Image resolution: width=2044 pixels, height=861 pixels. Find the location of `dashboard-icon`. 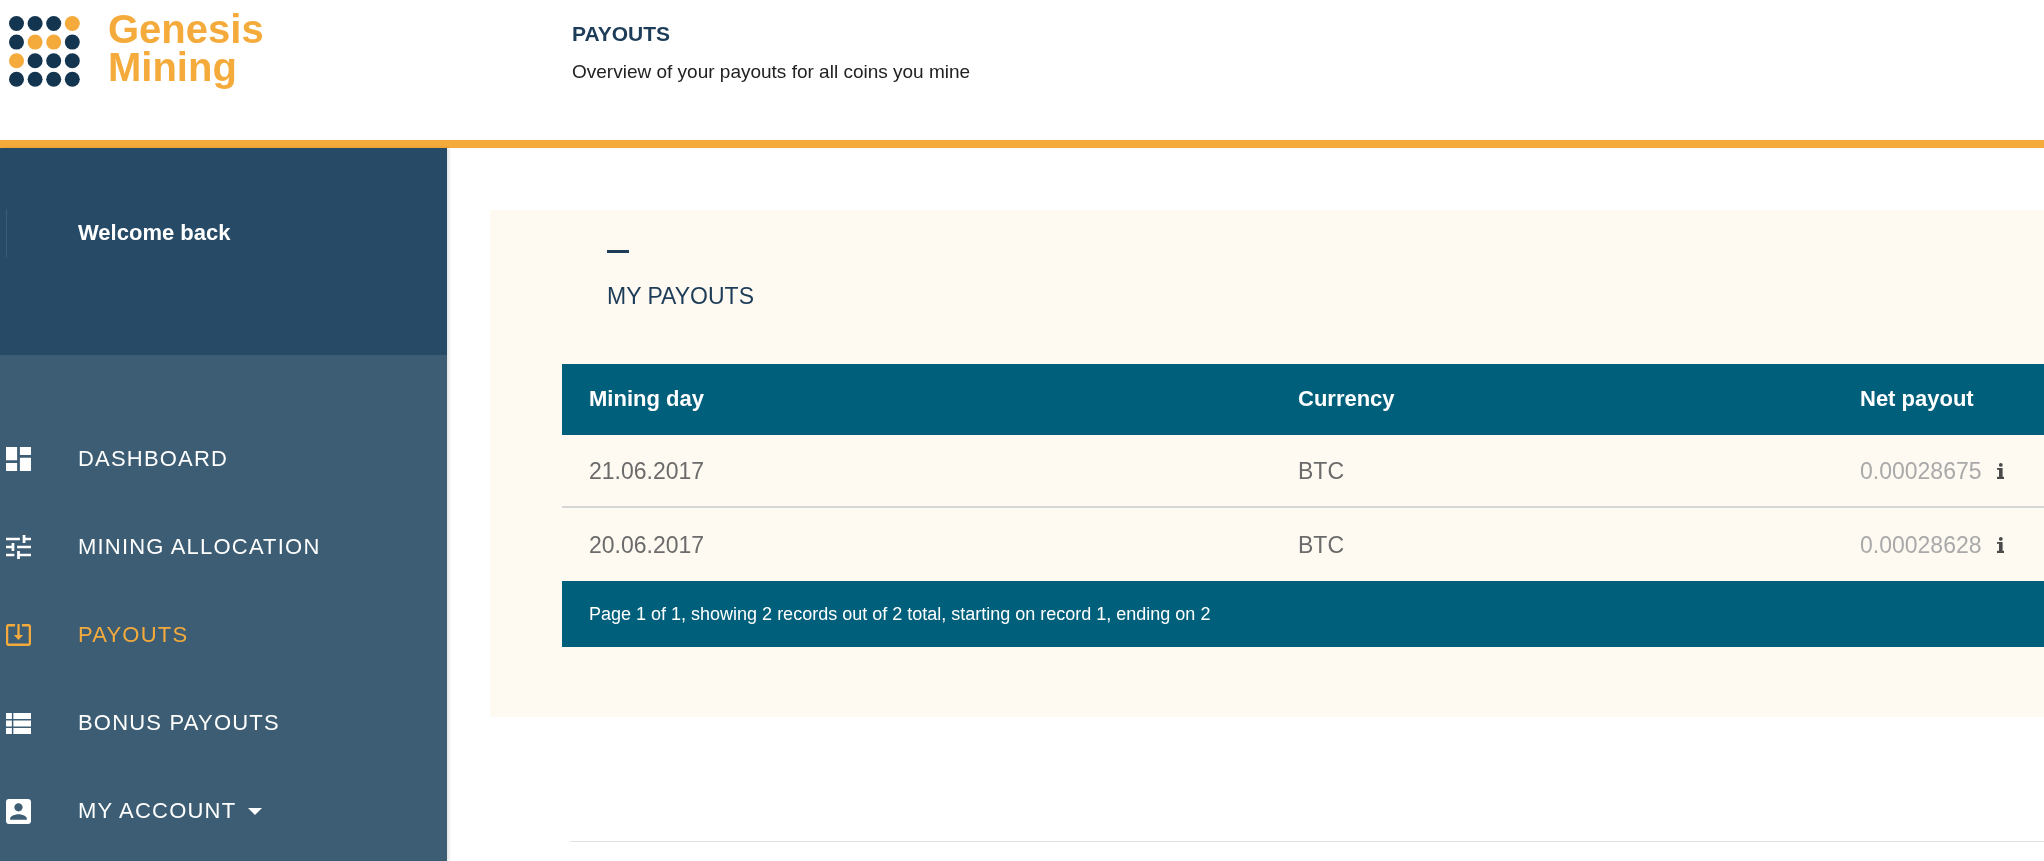

dashboard-icon is located at coordinates (18, 459).